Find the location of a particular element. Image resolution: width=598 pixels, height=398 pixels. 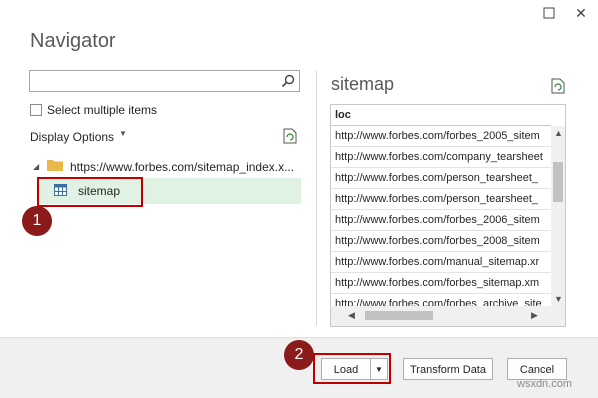

select-multiple-label: Select multiple items is located at coordinates (102, 110).